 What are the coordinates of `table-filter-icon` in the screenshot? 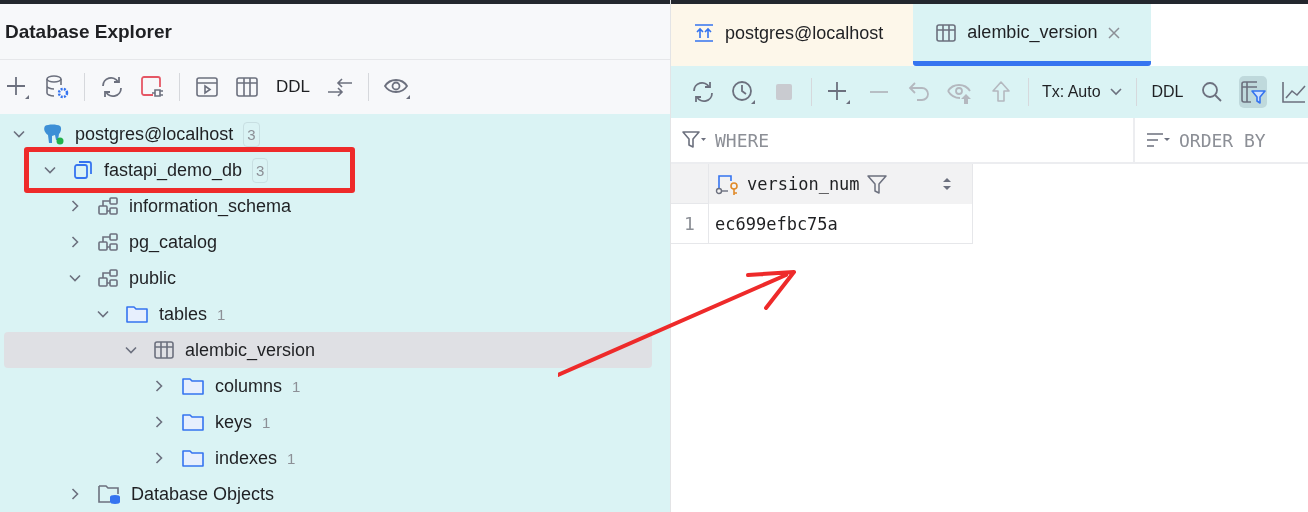 It's located at (1253, 92).